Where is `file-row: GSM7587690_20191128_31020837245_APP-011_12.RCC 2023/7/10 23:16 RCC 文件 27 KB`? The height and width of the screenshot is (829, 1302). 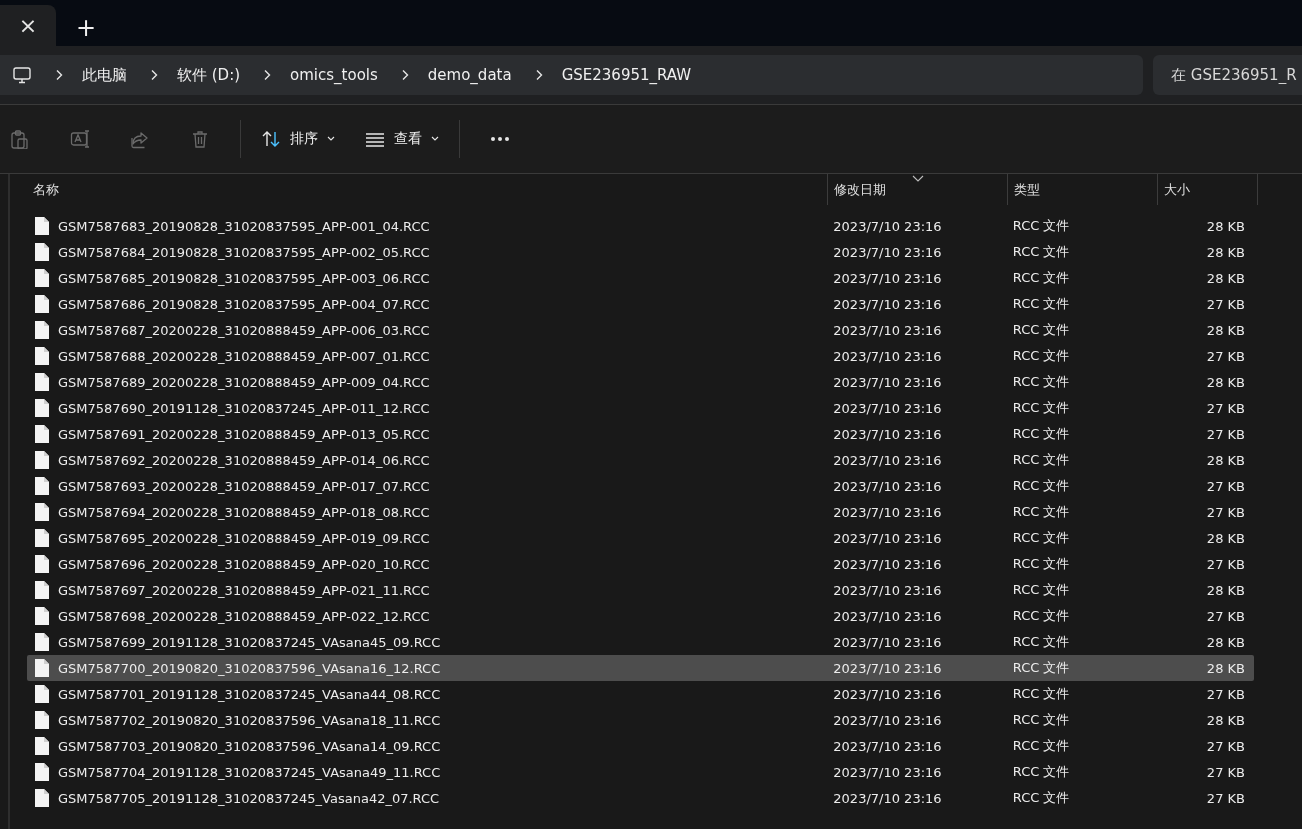
file-row: GSM7587690_20191128_31020837245_APP-011_12.RCC 2023/7/10 23:16 RCC 文件 27 KB is located at coordinates (640, 408).